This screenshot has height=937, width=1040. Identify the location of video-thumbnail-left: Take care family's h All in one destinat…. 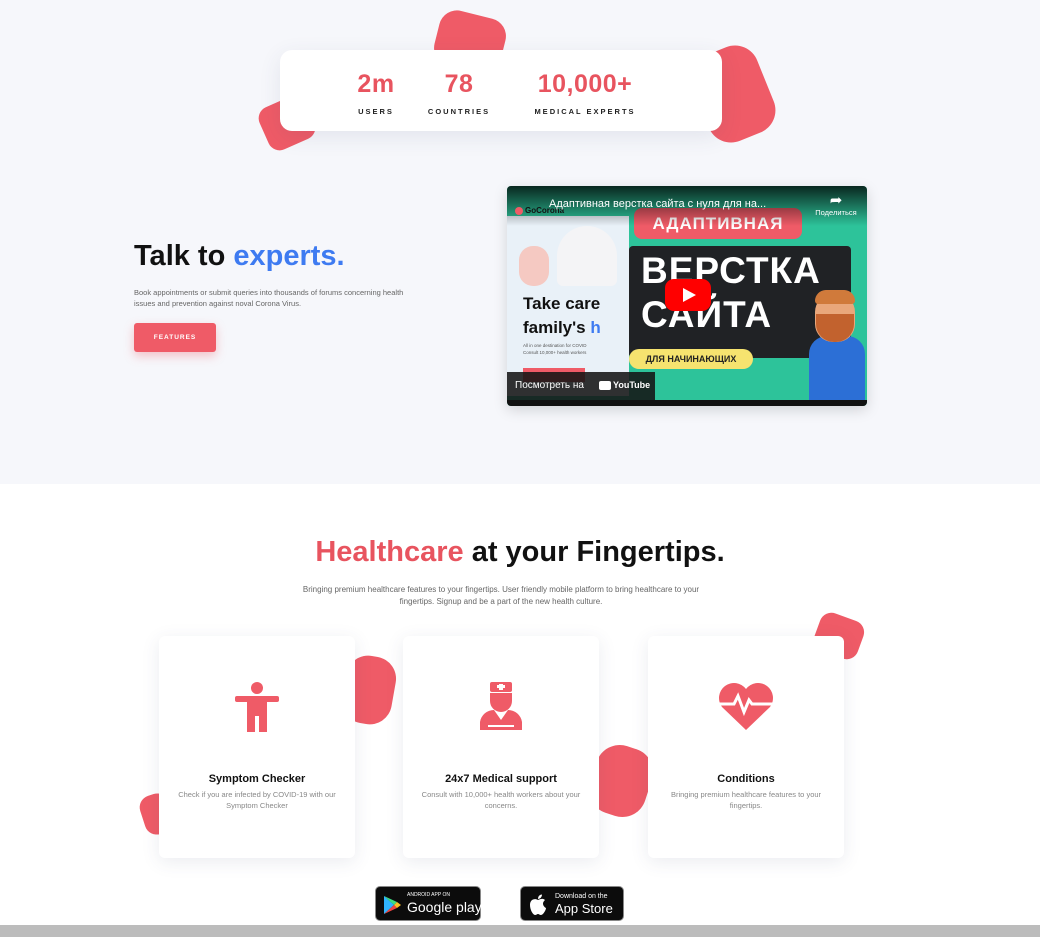
(568, 306).